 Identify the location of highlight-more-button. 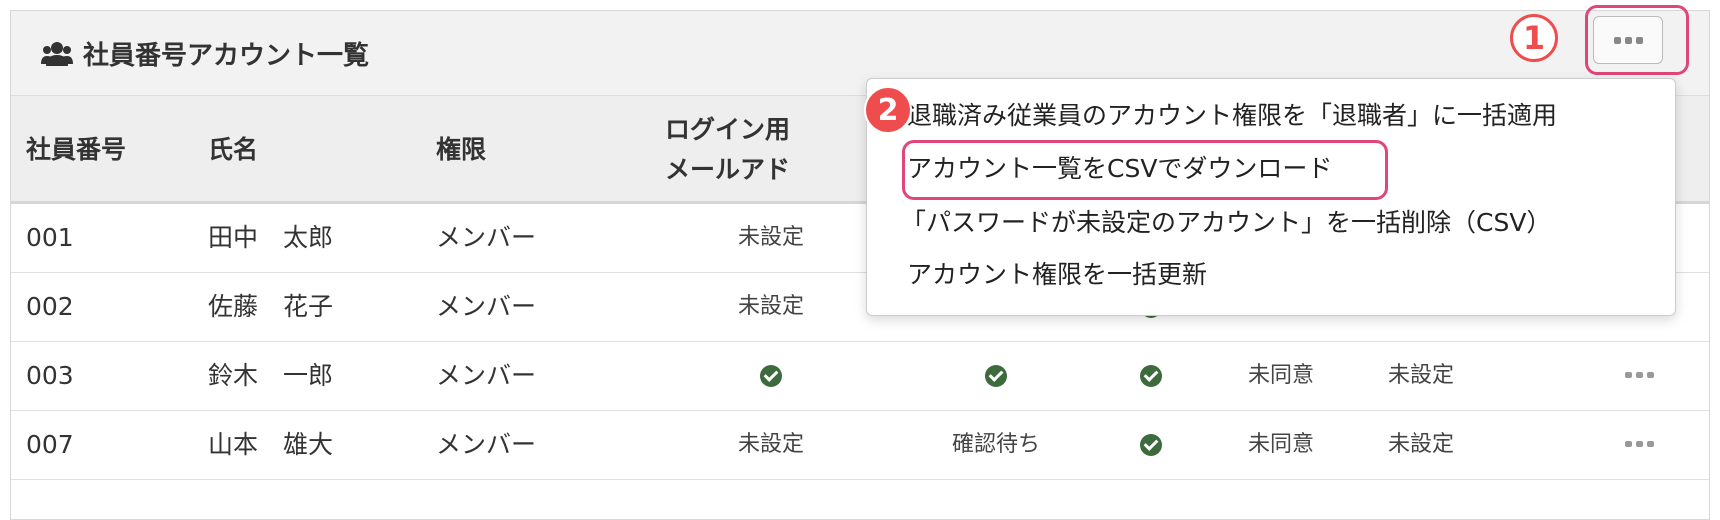
(1637, 40).